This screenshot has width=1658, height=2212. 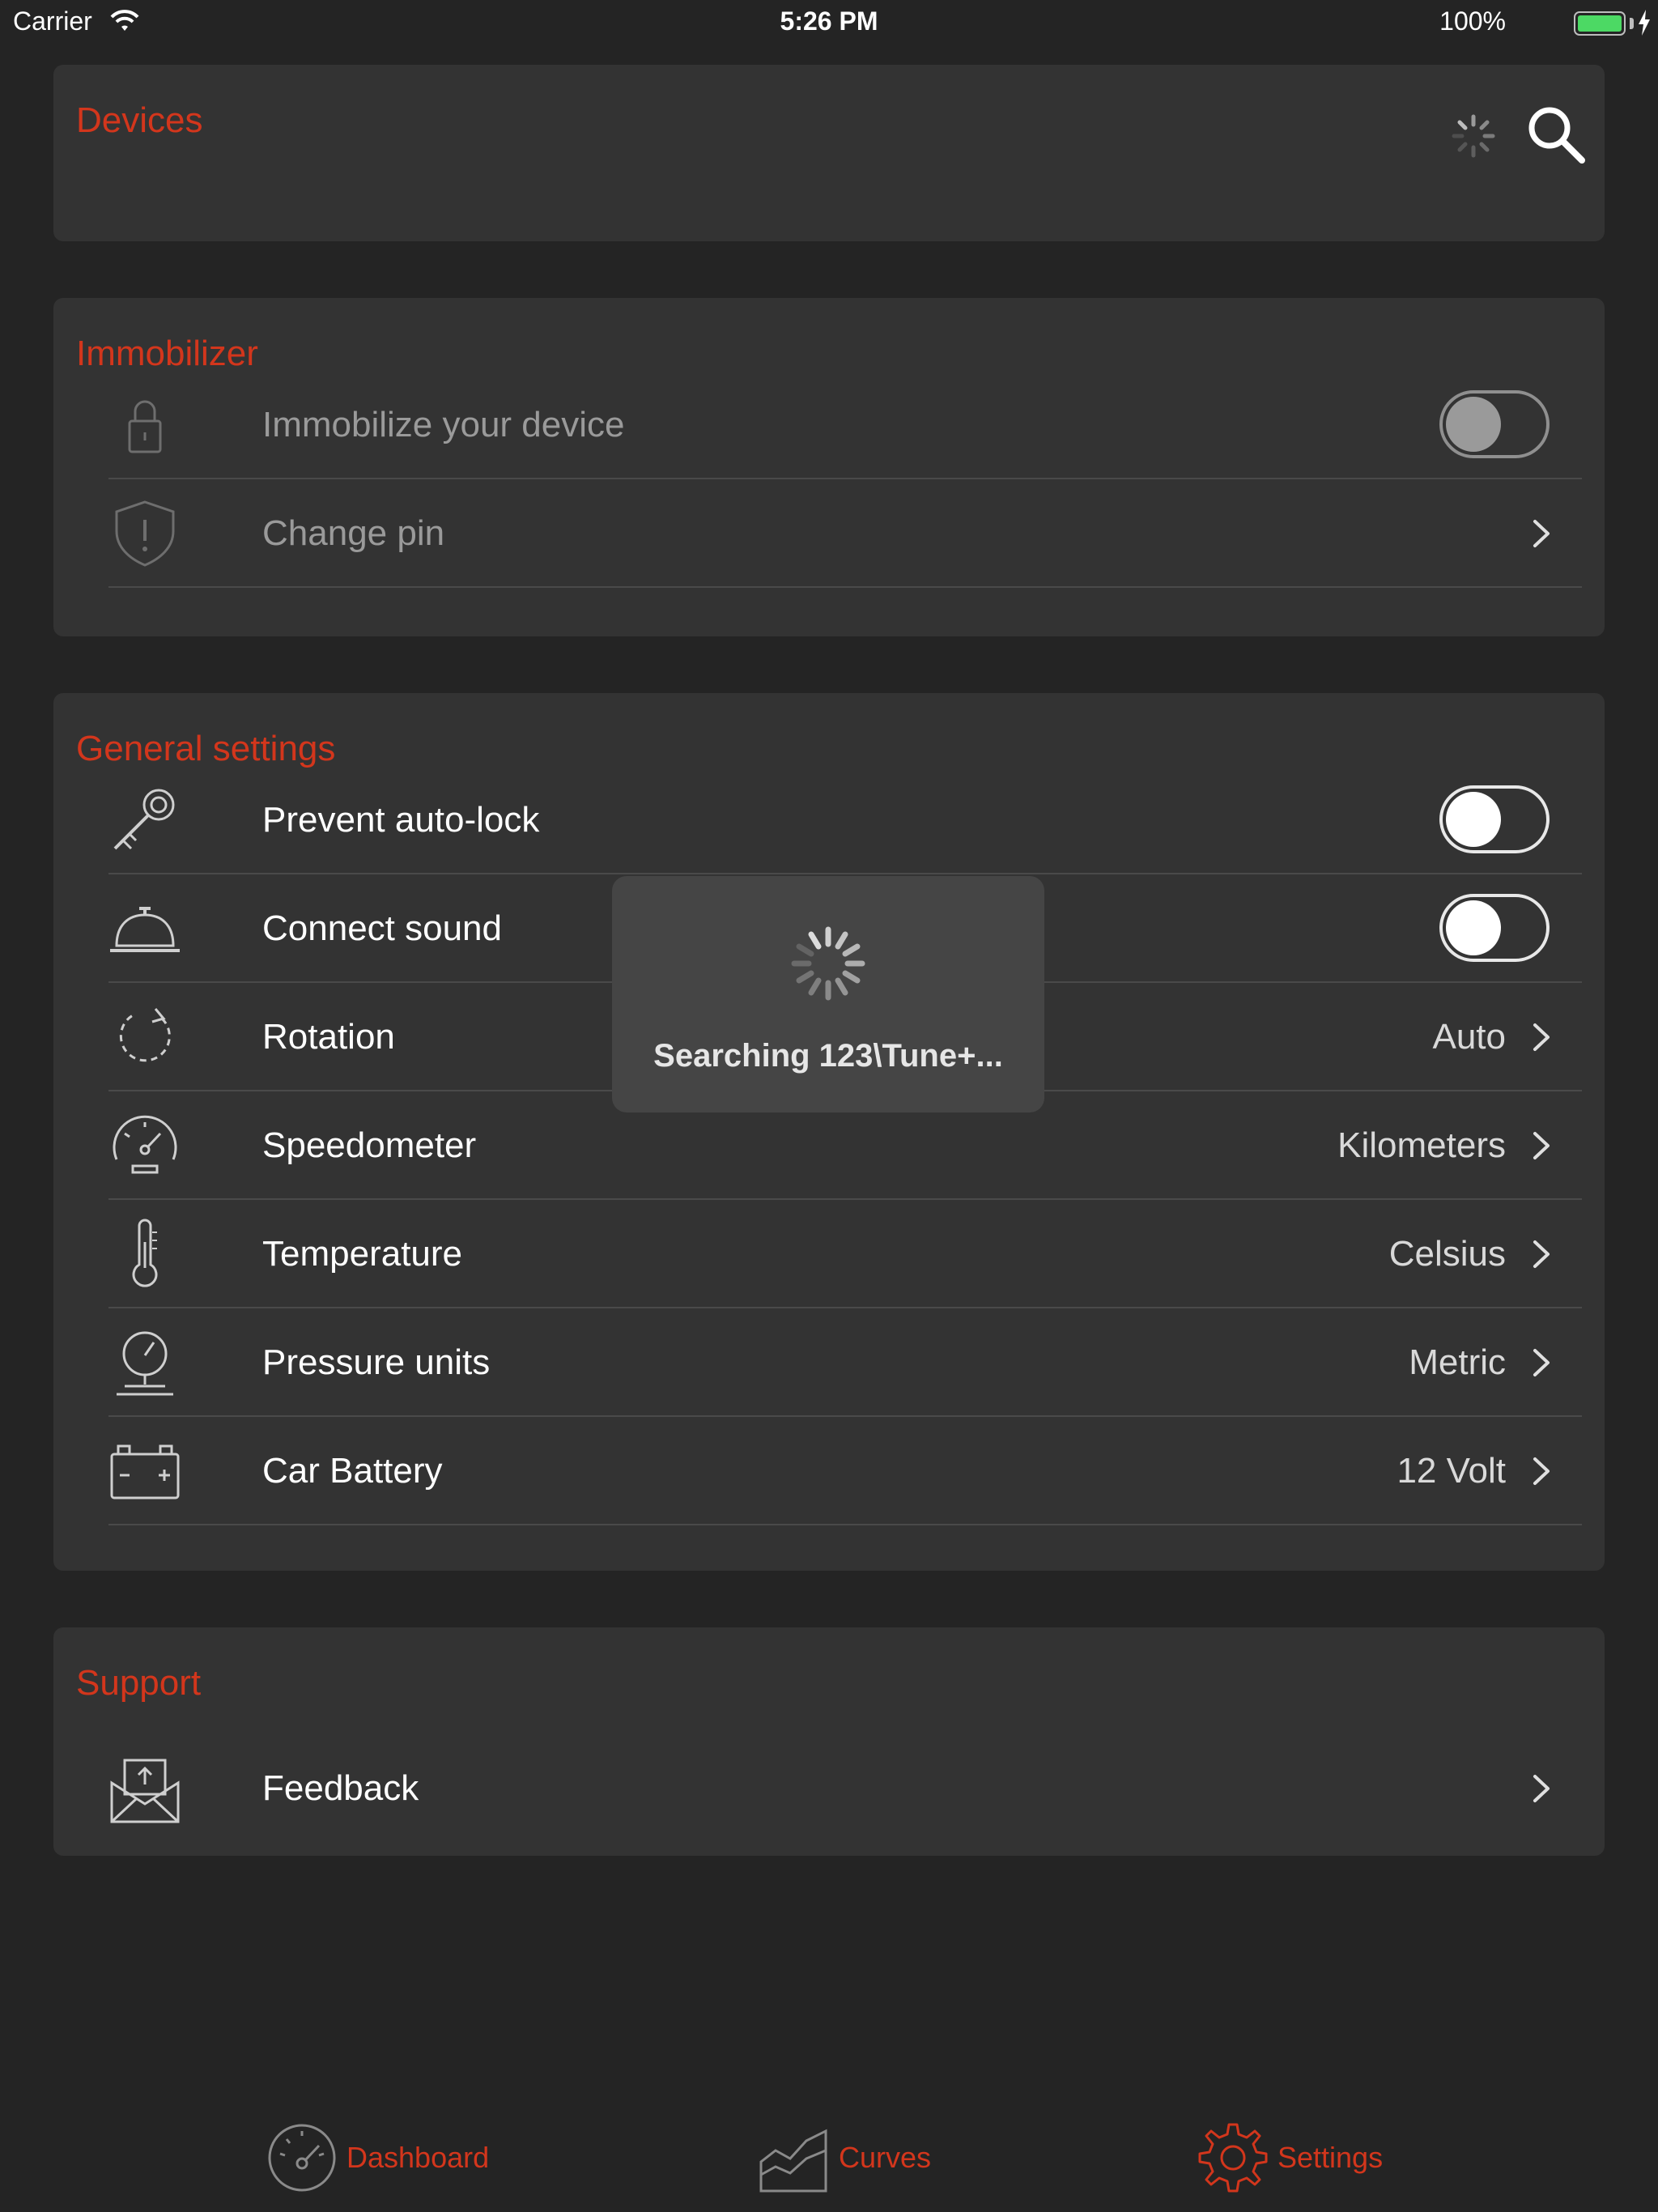 What do you see at coordinates (1451, 1471) in the screenshot?
I see `car-battery-value: 12 Volt` at bounding box center [1451, 1471].